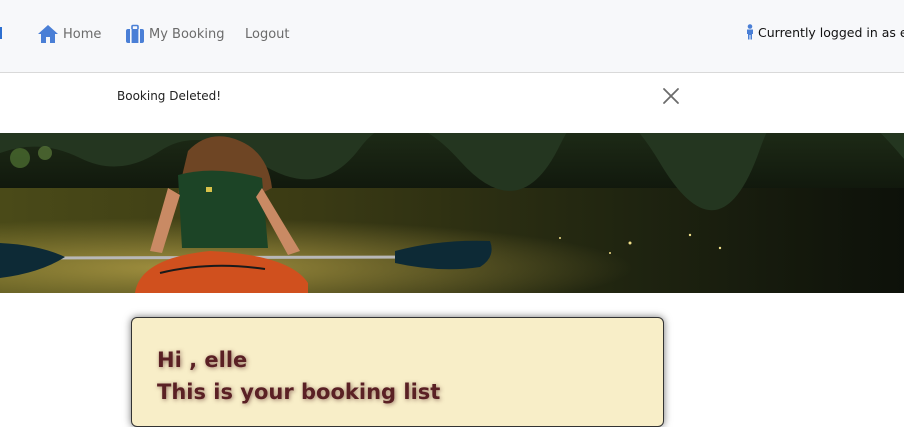 The height and width of the screenshot is (427, 904). Describe the element at coordinates (202, 360) in the screenshot. I see `greeting-heading: Hi , elle` at that location.